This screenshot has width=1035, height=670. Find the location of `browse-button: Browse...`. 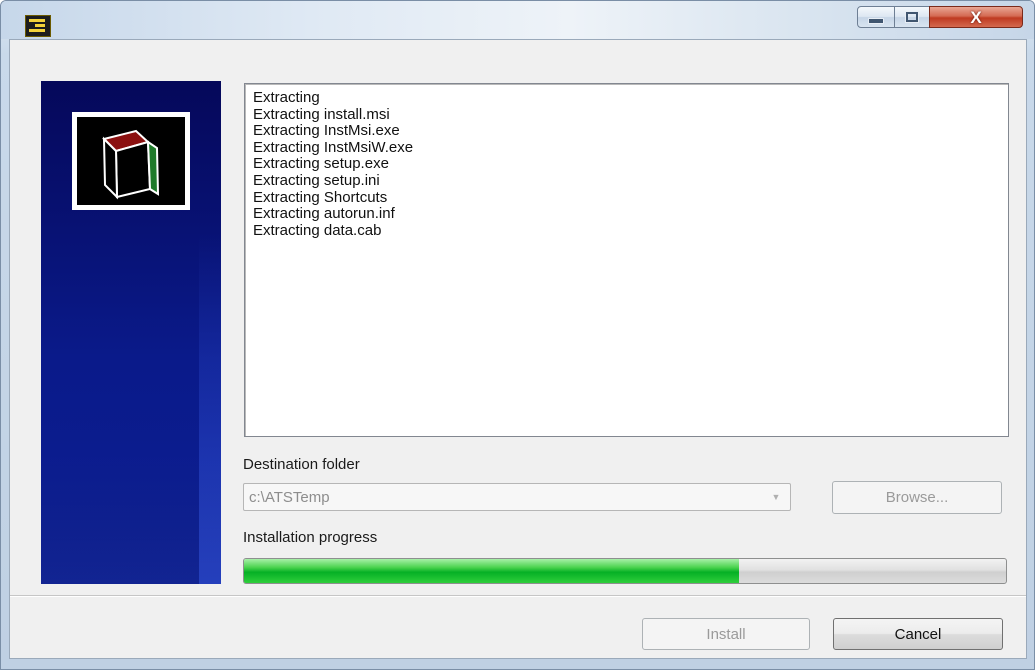

browse-button: Browse... is located at coordinates (917, 497).